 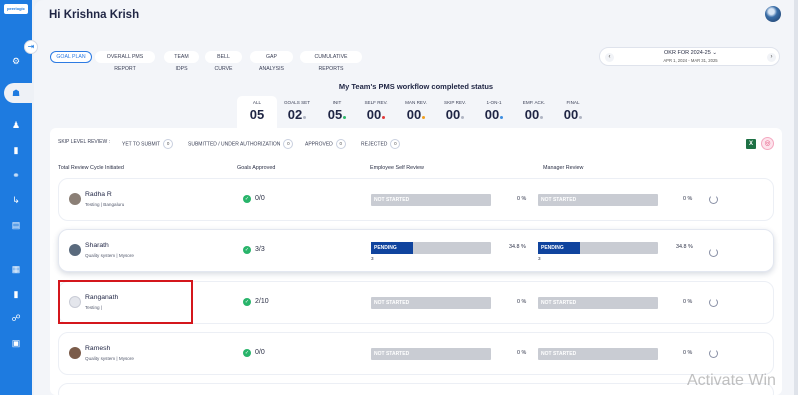 What do you see at coordinates (297, 112) in the screenshot?
I see `stat-goals-set: GOALS SET 02` at bounding box center [297, 112].